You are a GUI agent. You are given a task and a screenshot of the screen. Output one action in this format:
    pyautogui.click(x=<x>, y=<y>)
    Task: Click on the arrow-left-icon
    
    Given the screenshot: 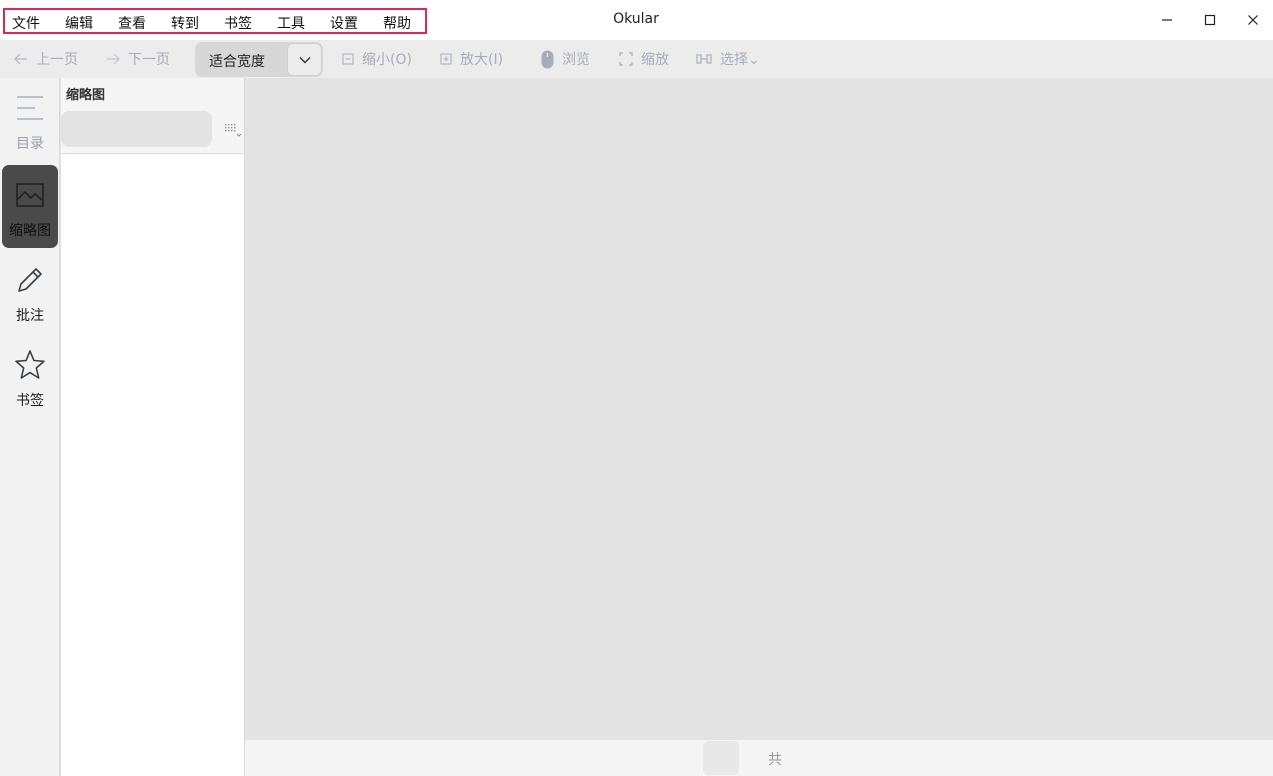 What is the action you would take?
    pyautogui.click(x=20, y=59)
    